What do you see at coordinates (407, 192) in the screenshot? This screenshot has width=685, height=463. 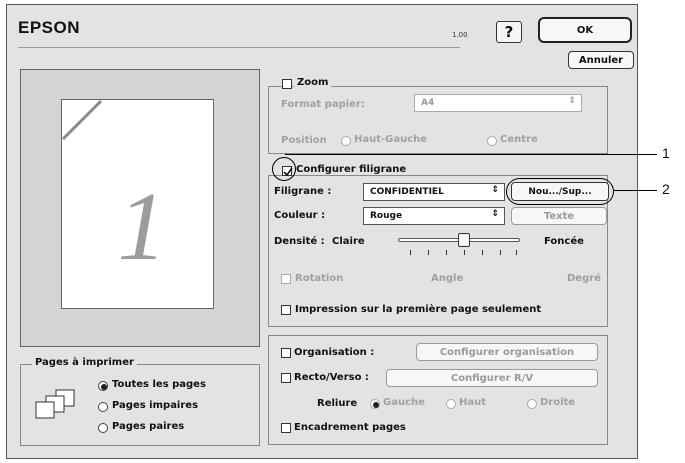 I see `watermark-value: CONFIDENTIEL` at bounding box center [407, 192].